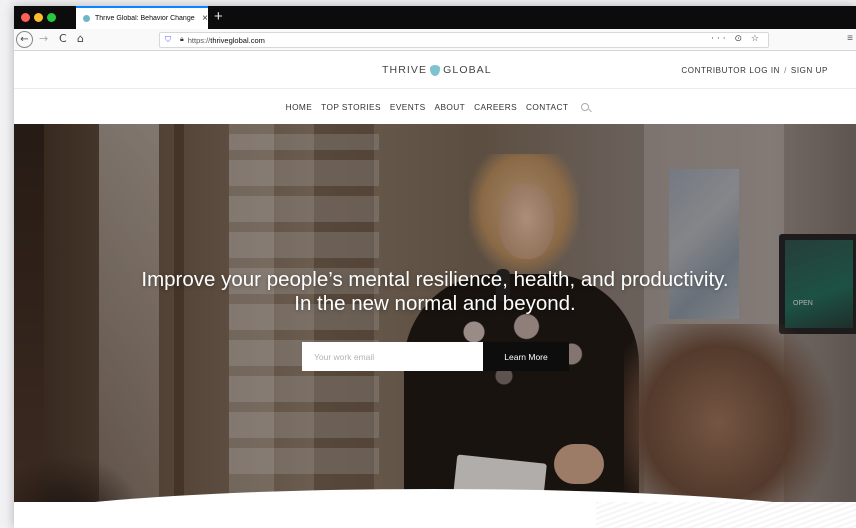 This screenshot has width=856, height=528. What do you see at coordinates (450, 107) in the screenshot?
I see `nav-about: ABOUT` at bounding box center [450, 107].